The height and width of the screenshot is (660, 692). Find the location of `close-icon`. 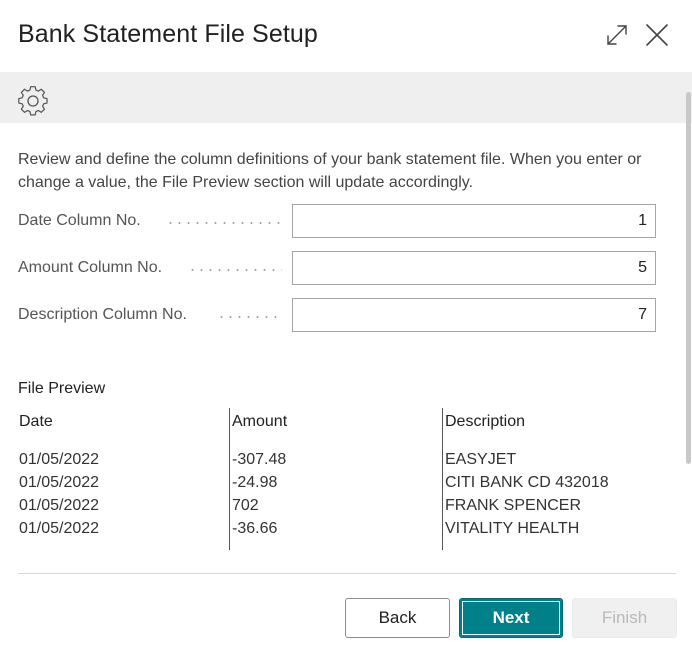

close-icon is located at coordinates (657, 35).